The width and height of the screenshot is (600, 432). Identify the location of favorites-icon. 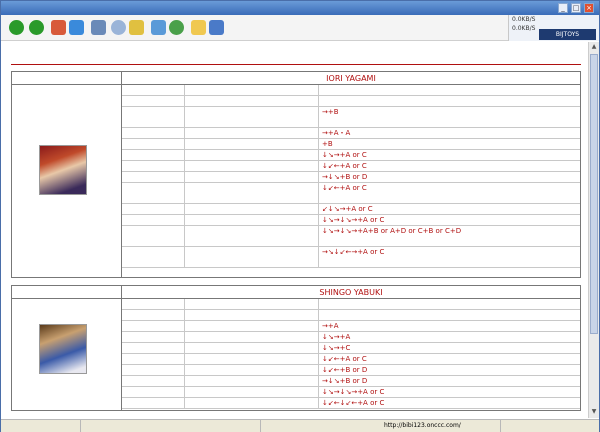
(136, 27).